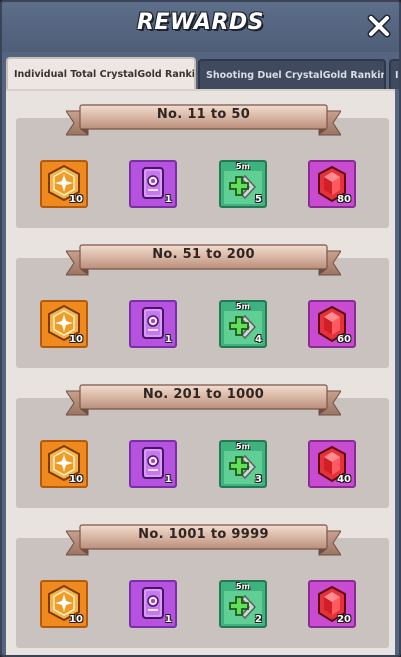 This screenshot has height=657, width=401. Describe the element at coordinates (344, 339) in the screenshot. I see `item-quantity: 60` at that location.